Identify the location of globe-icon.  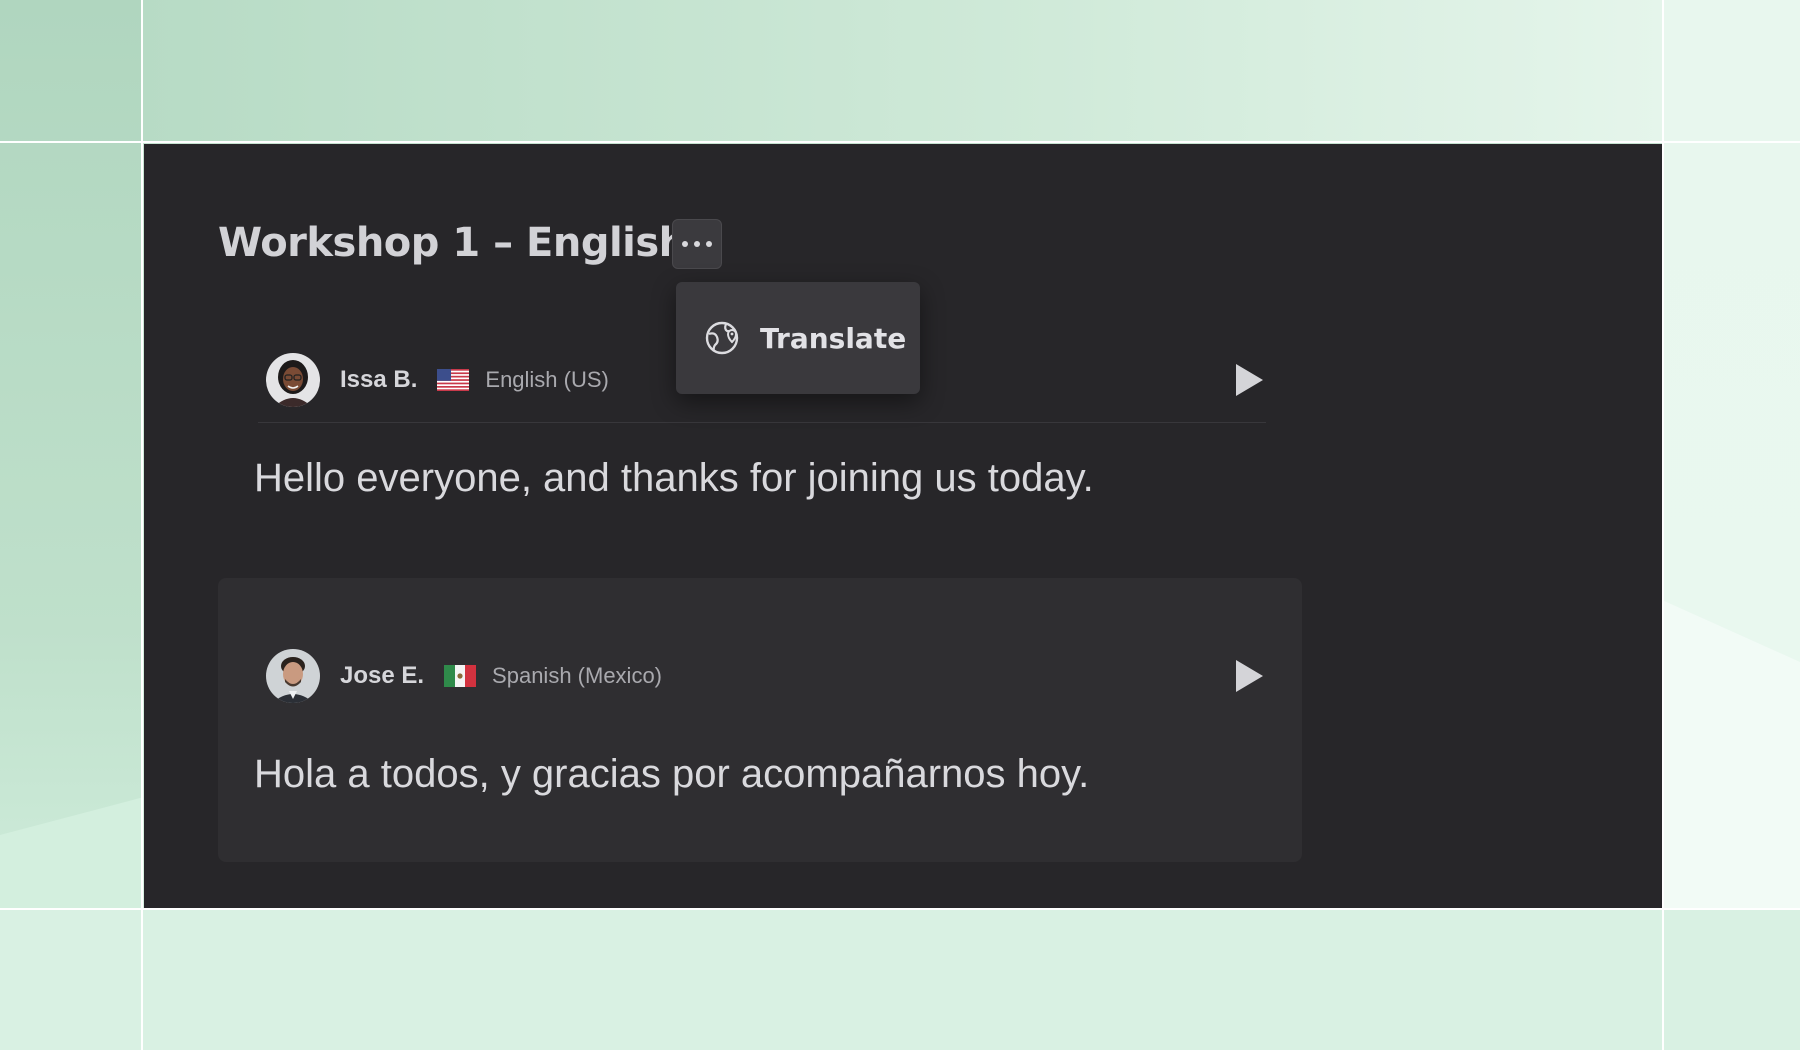
(722, 338).